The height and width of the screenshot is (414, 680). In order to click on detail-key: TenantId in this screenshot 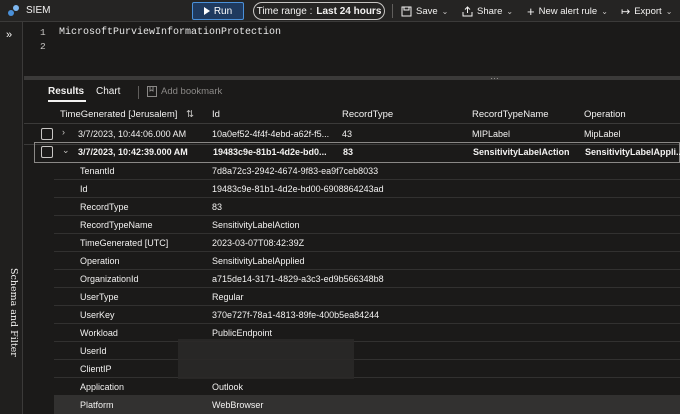, I will do `click(97, 171)`.